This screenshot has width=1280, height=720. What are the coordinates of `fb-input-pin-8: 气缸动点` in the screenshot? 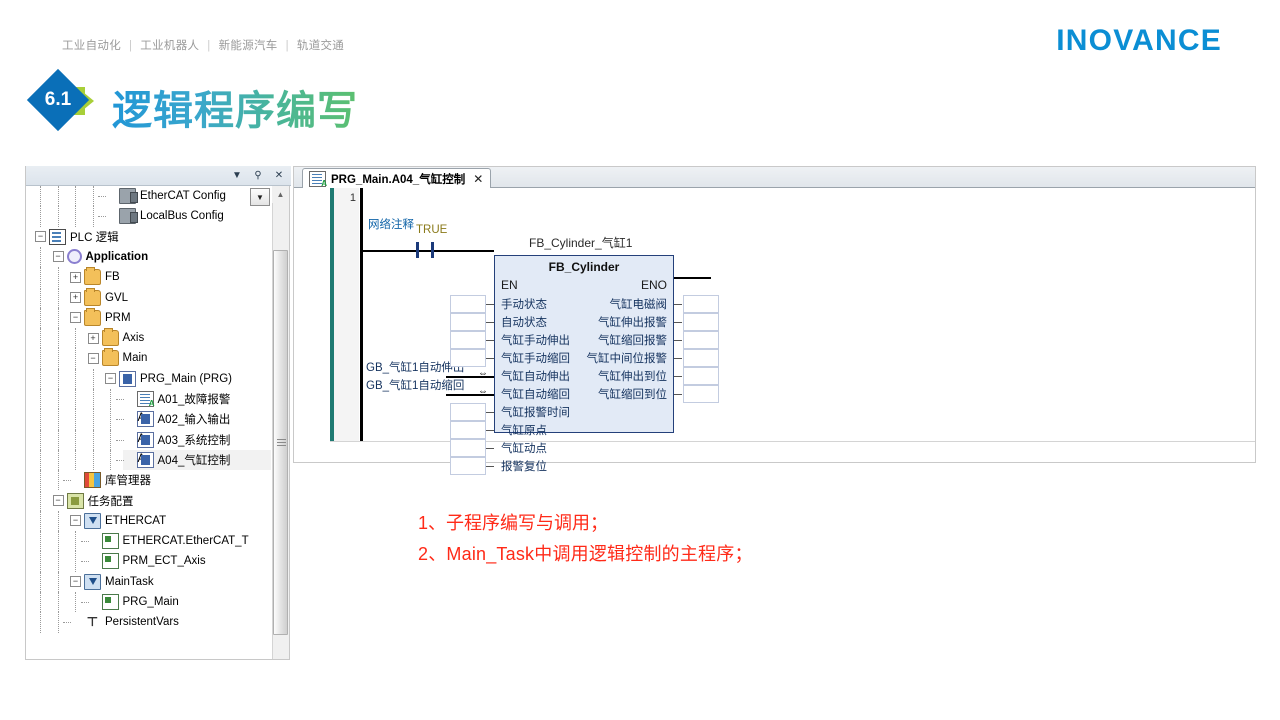 It's located at (524, 449).